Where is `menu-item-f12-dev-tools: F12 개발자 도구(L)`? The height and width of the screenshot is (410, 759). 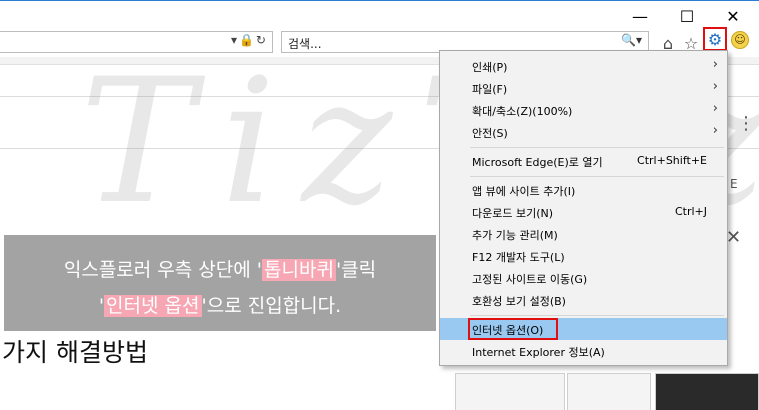 menu-item-f12-dev-tools: F12 개발자 도구(L) is located at coordinates (583, 256).